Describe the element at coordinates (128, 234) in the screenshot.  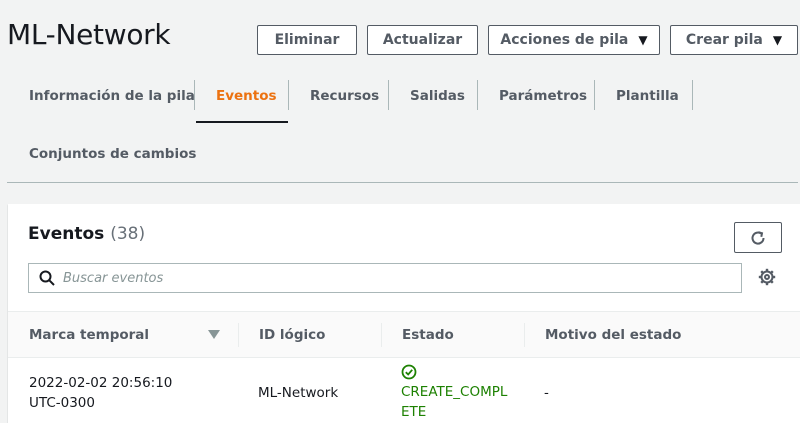
I see `events-count: (38)` at that location.